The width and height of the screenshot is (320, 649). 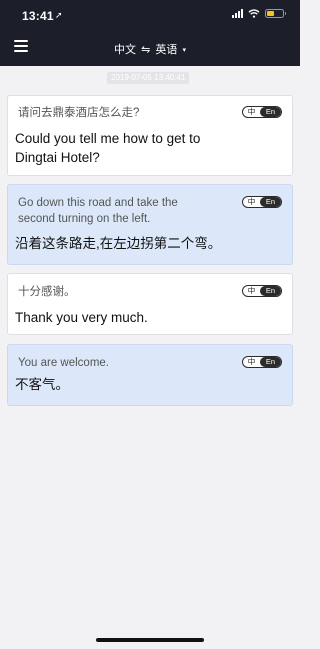 What do you see at coordinates (237, 13) in the screenshot?
I see `signal-icon` at bounding box center [237, 13].